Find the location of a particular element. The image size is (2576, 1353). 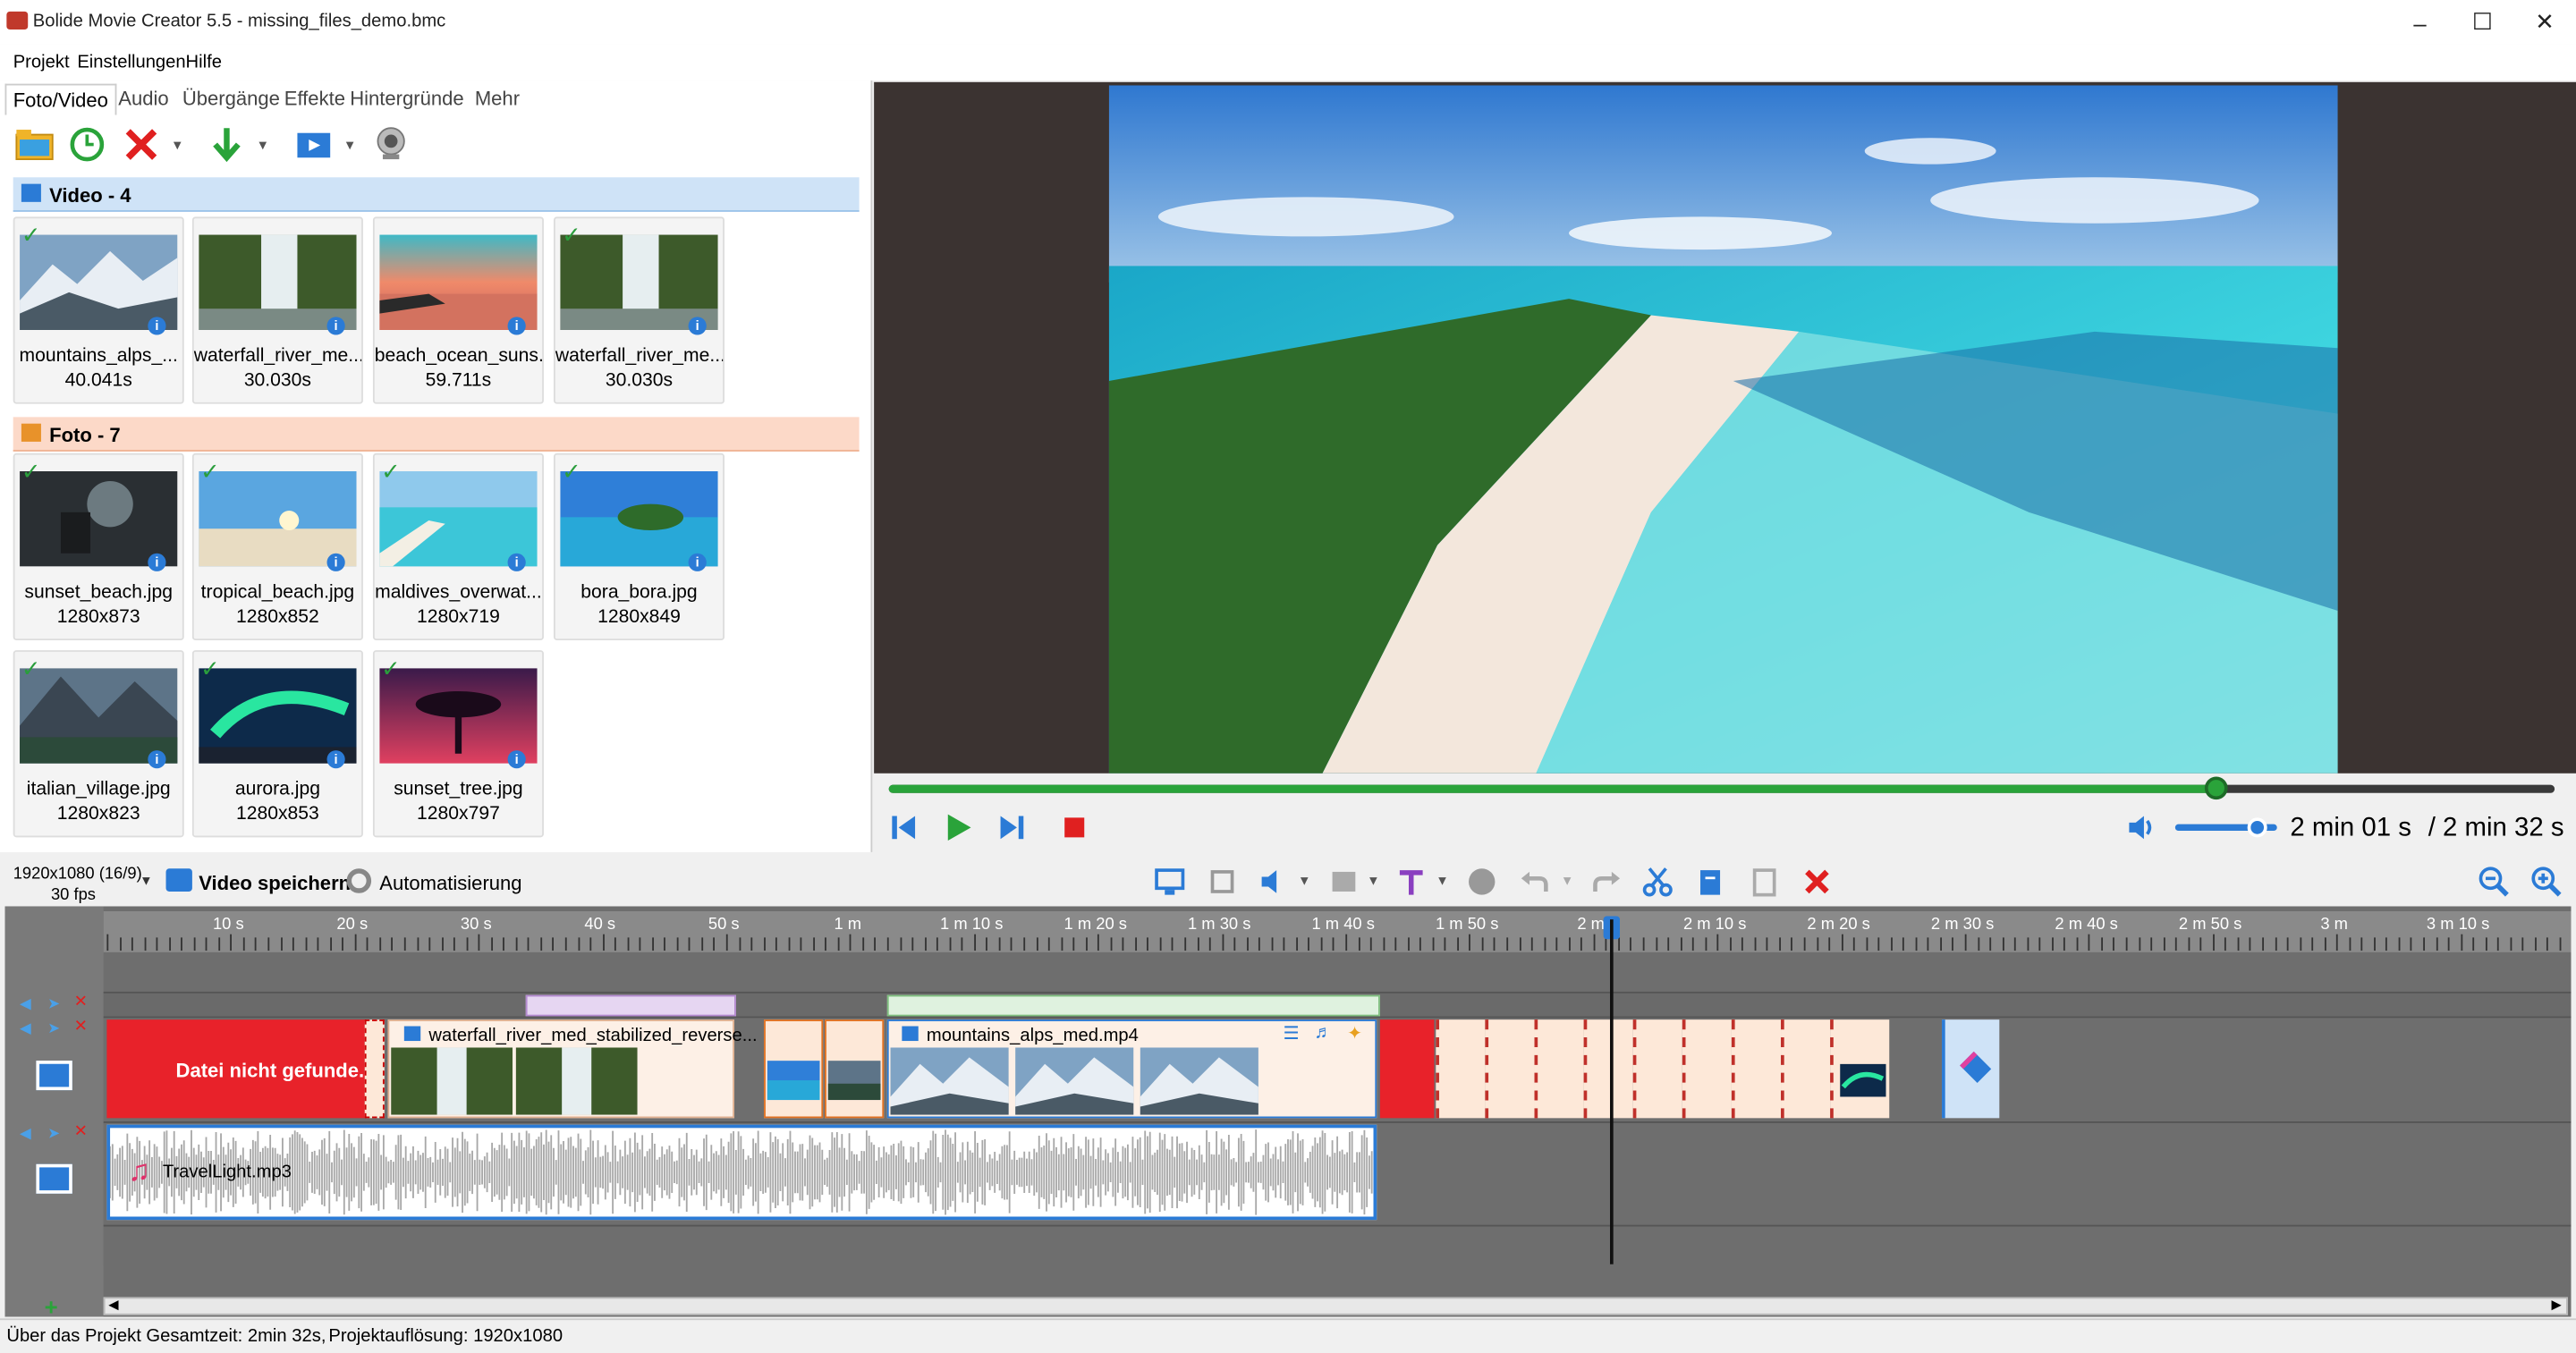

library-item: i waterfall_river_me... 30.030s is located at coordinates (277, 310).